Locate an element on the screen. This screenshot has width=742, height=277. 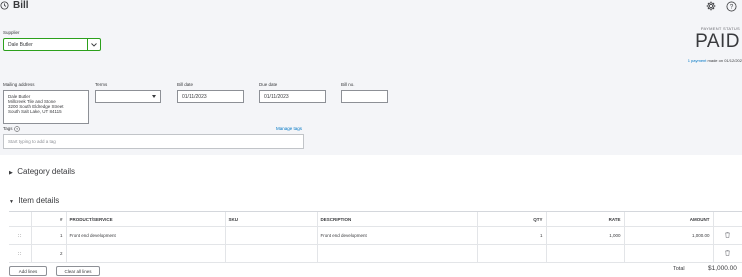
payment-link: 1 payment is located at coordinates (697, 60).